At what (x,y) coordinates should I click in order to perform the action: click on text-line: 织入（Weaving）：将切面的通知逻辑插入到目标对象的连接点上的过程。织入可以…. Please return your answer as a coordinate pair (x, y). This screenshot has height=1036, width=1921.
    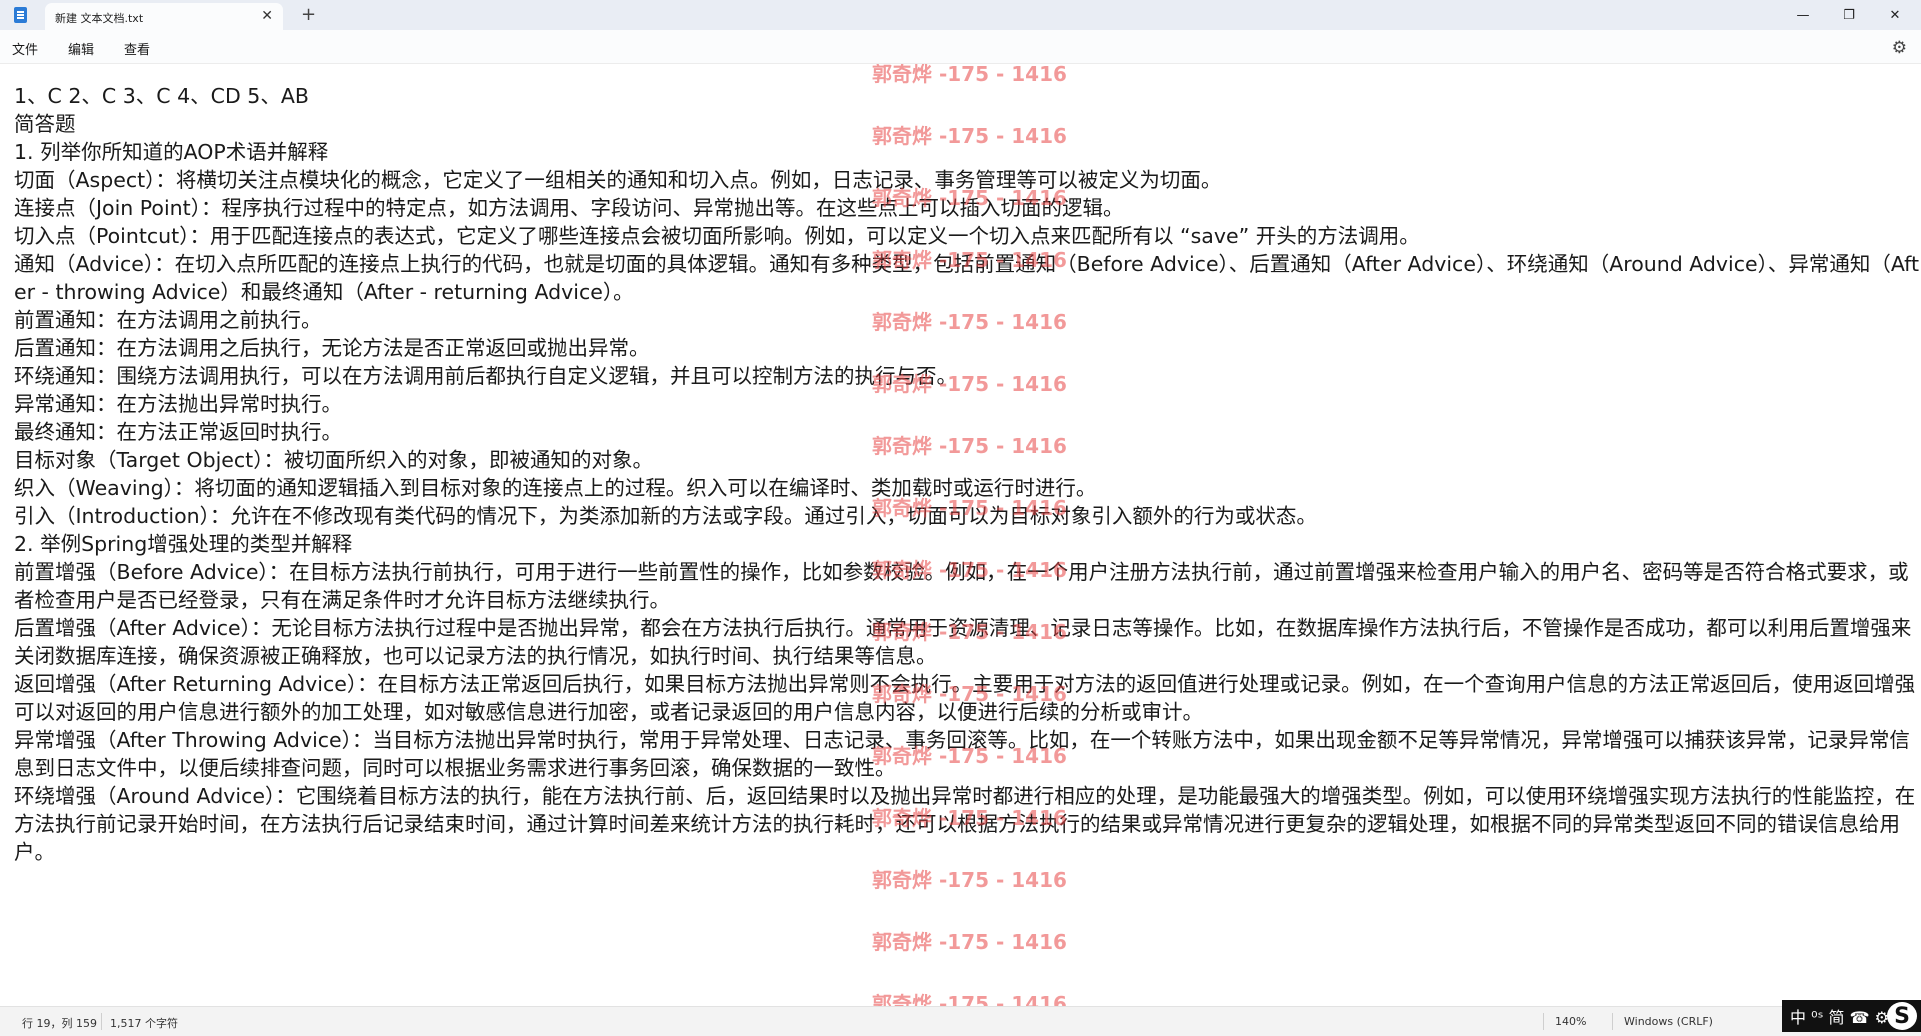
    Looking at the image, I should click on (967, 488).